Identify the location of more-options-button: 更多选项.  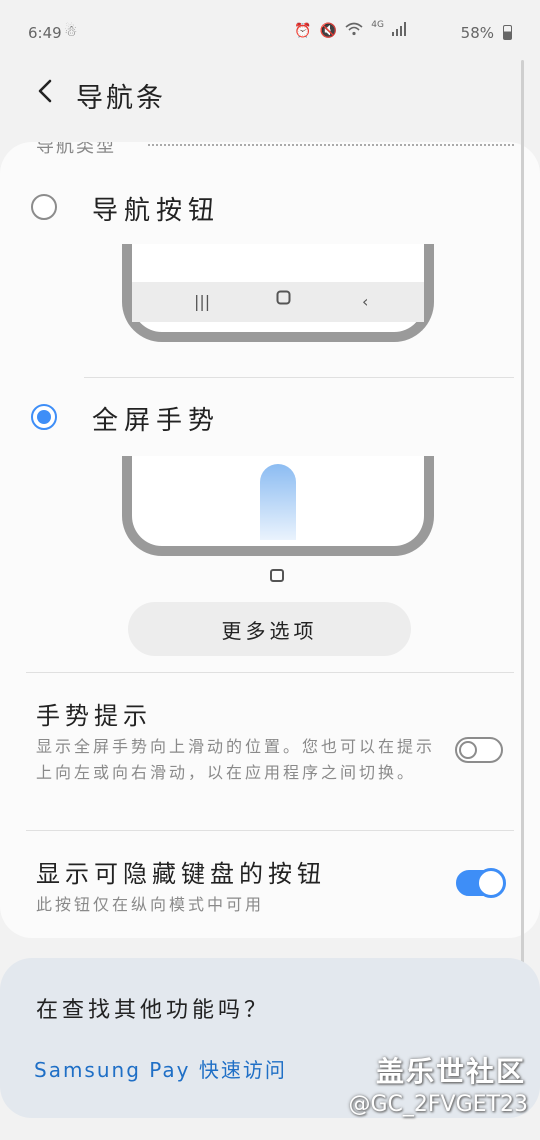
(269, 629).